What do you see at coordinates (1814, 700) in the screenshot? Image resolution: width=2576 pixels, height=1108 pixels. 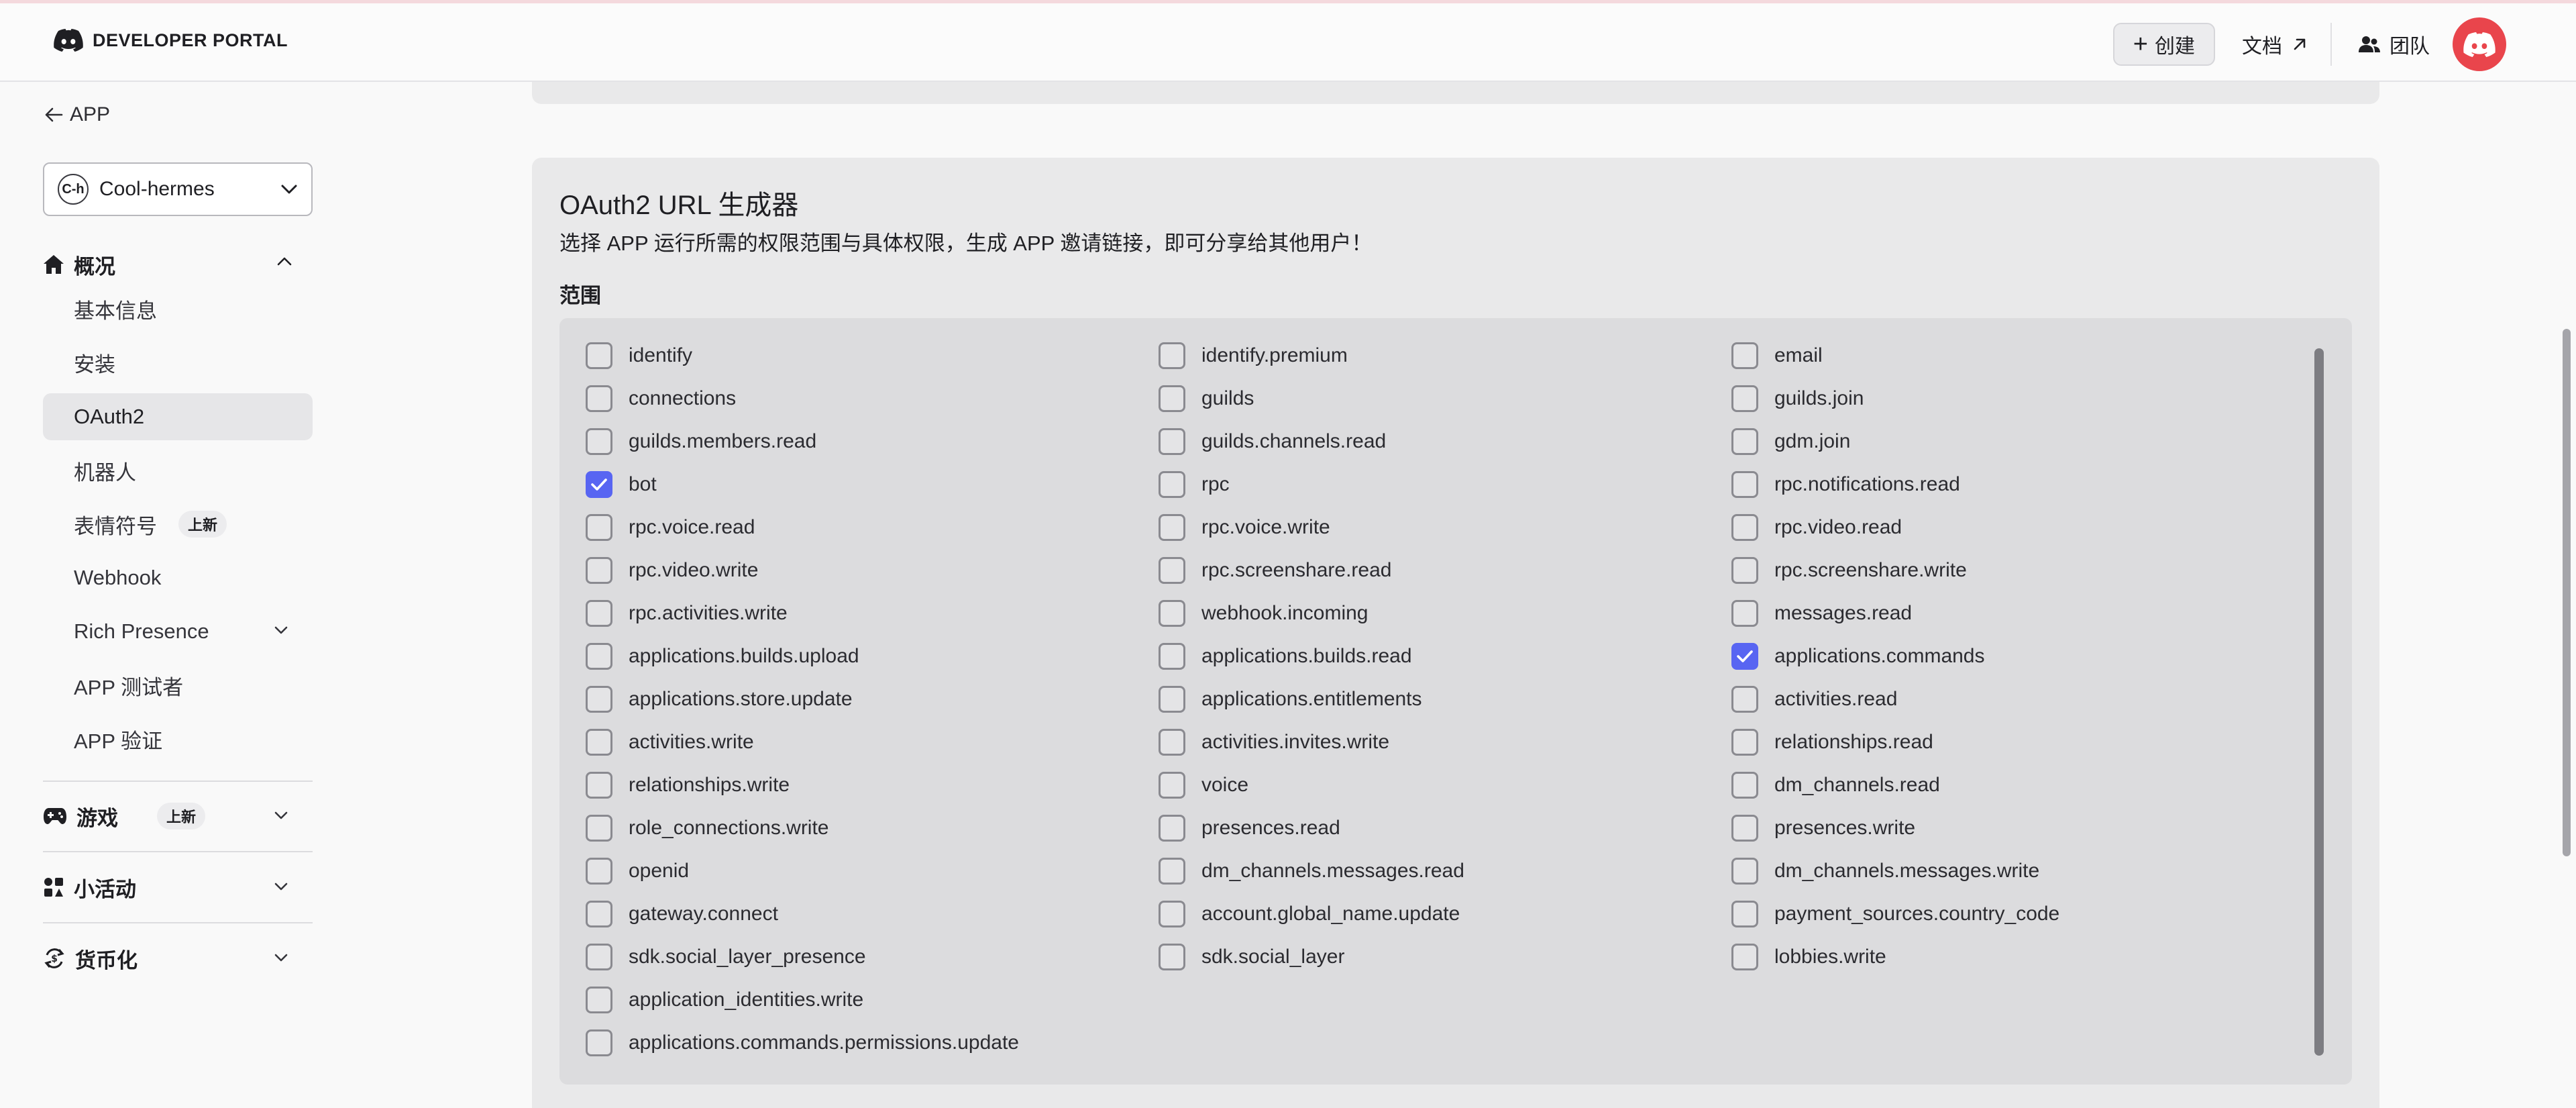 I see `scope-item: activities.read` at bounding box center [1814, 700].